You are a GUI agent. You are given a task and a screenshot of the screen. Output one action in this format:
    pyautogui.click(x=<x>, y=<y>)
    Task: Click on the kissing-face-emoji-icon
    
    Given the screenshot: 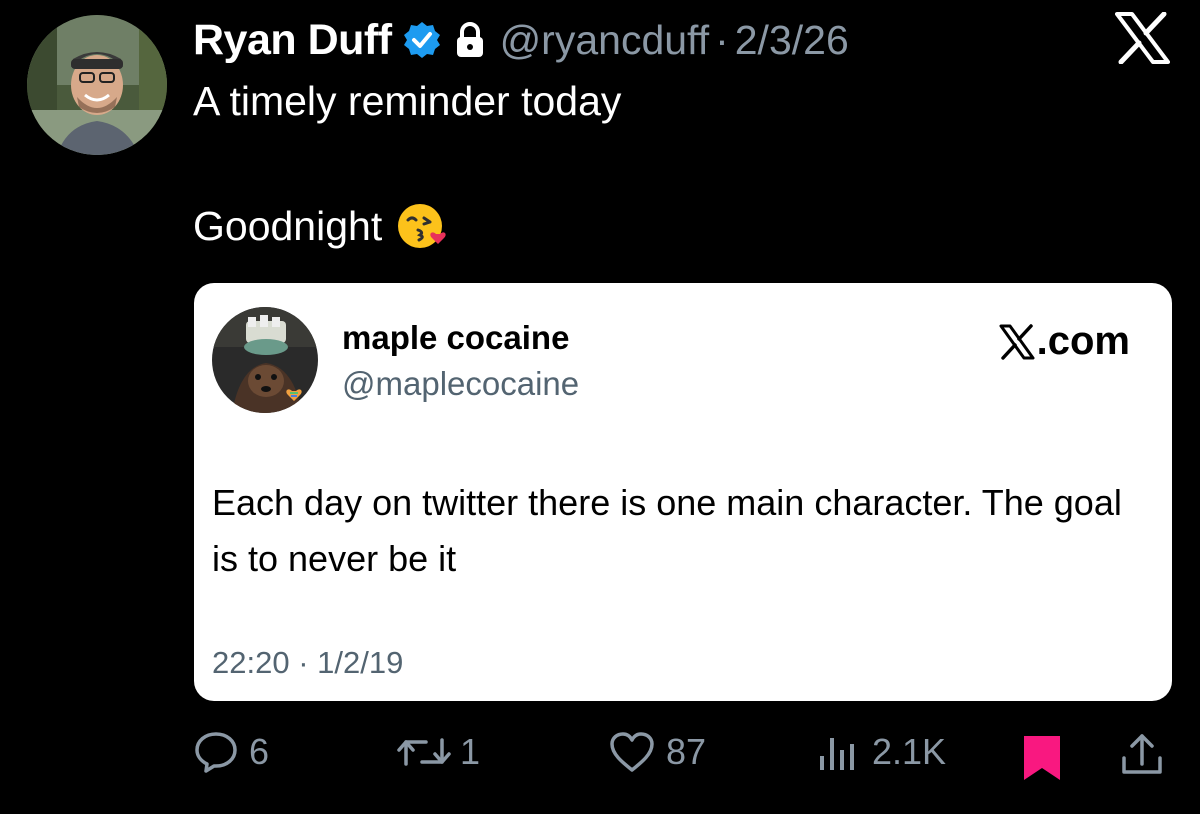 What is the action you would take?
    pyautogui.click(x=422, y=226)
    